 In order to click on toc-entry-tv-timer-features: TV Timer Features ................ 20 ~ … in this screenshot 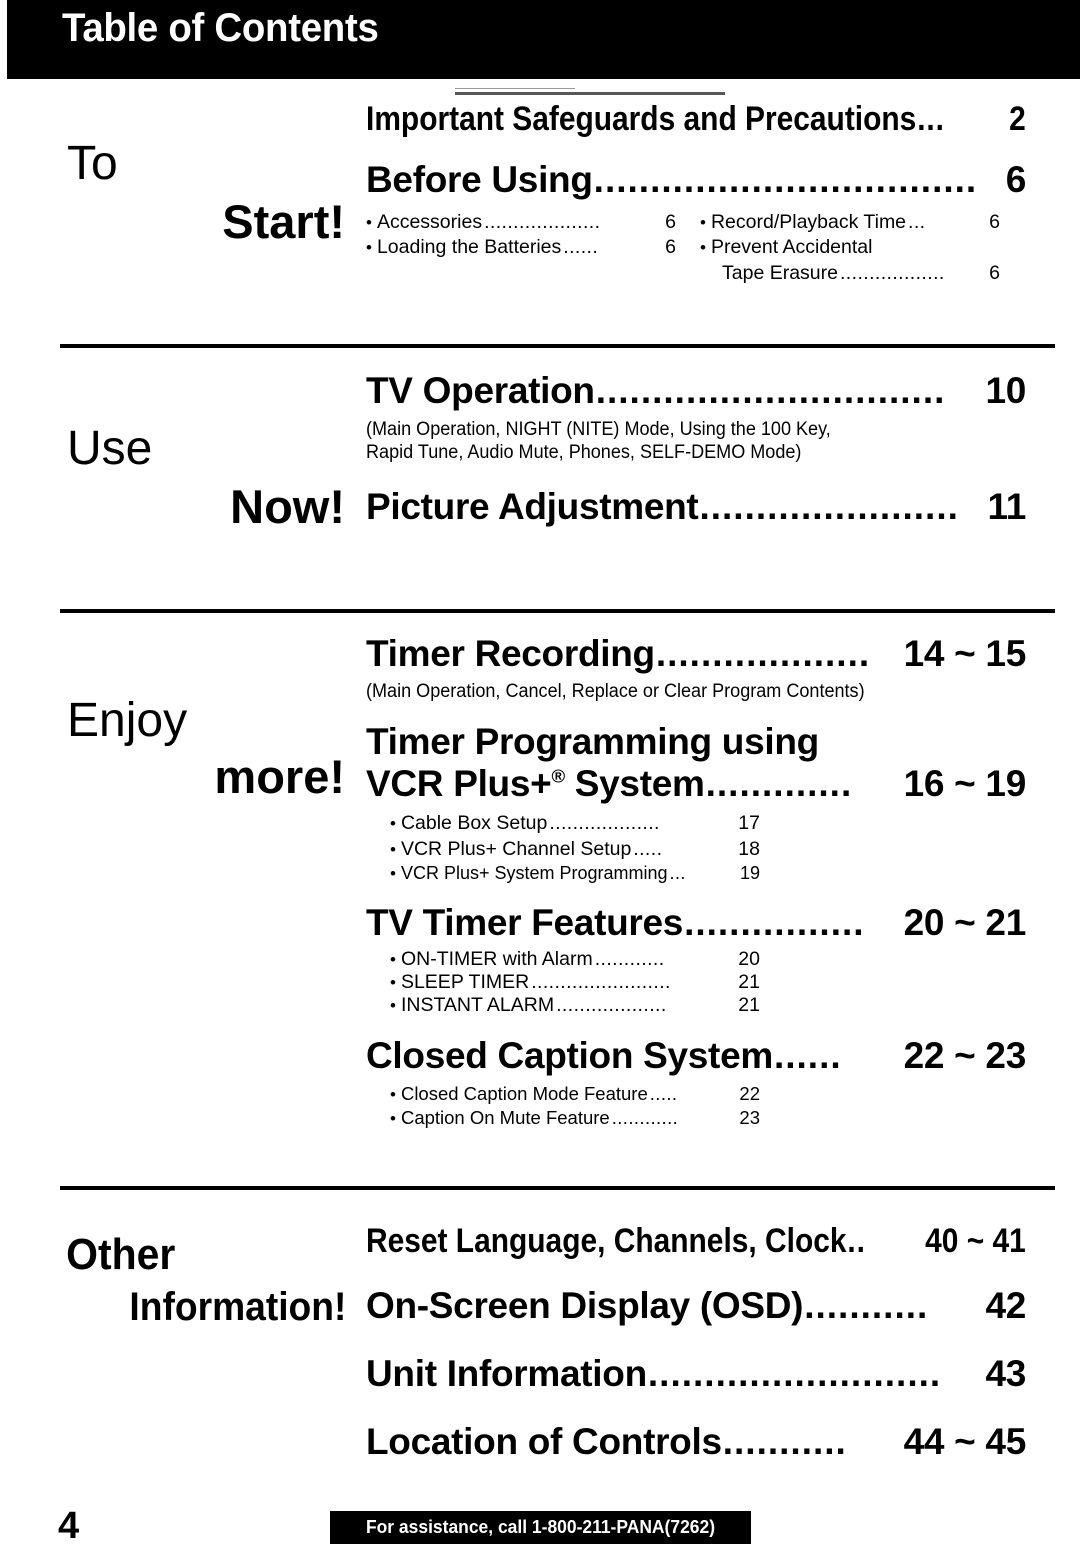, I will do `click(696, 959)`.